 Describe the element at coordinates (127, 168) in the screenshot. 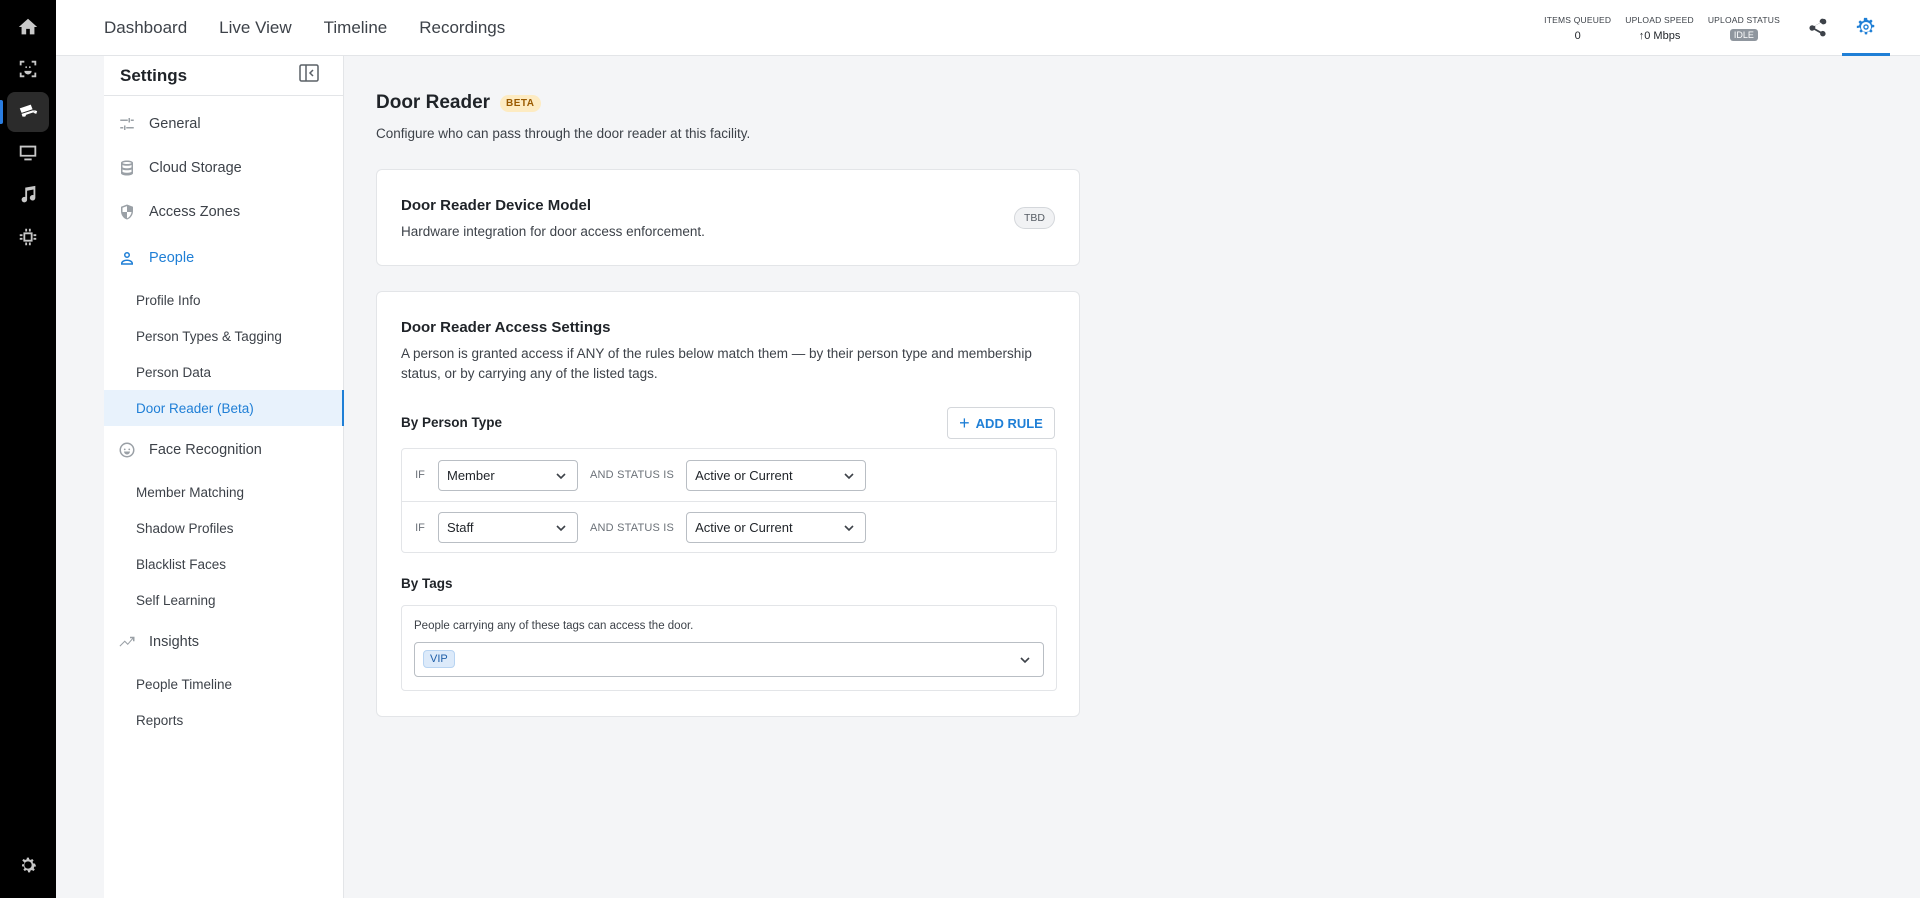

I see `database-icon` at that location.